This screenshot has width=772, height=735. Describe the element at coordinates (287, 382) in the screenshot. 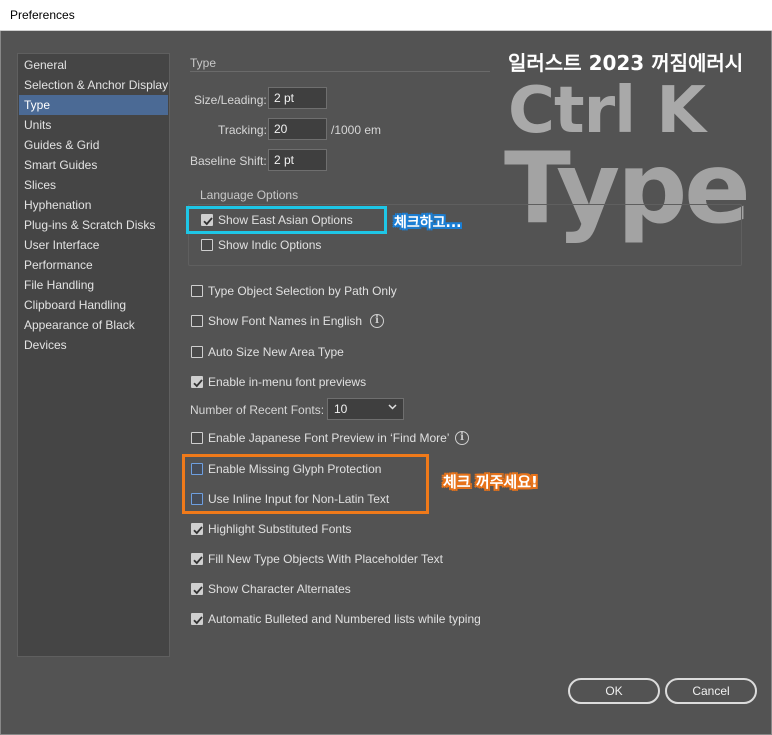

I see `enable-font-previews-label: Enable in-menu font previews` at that location.